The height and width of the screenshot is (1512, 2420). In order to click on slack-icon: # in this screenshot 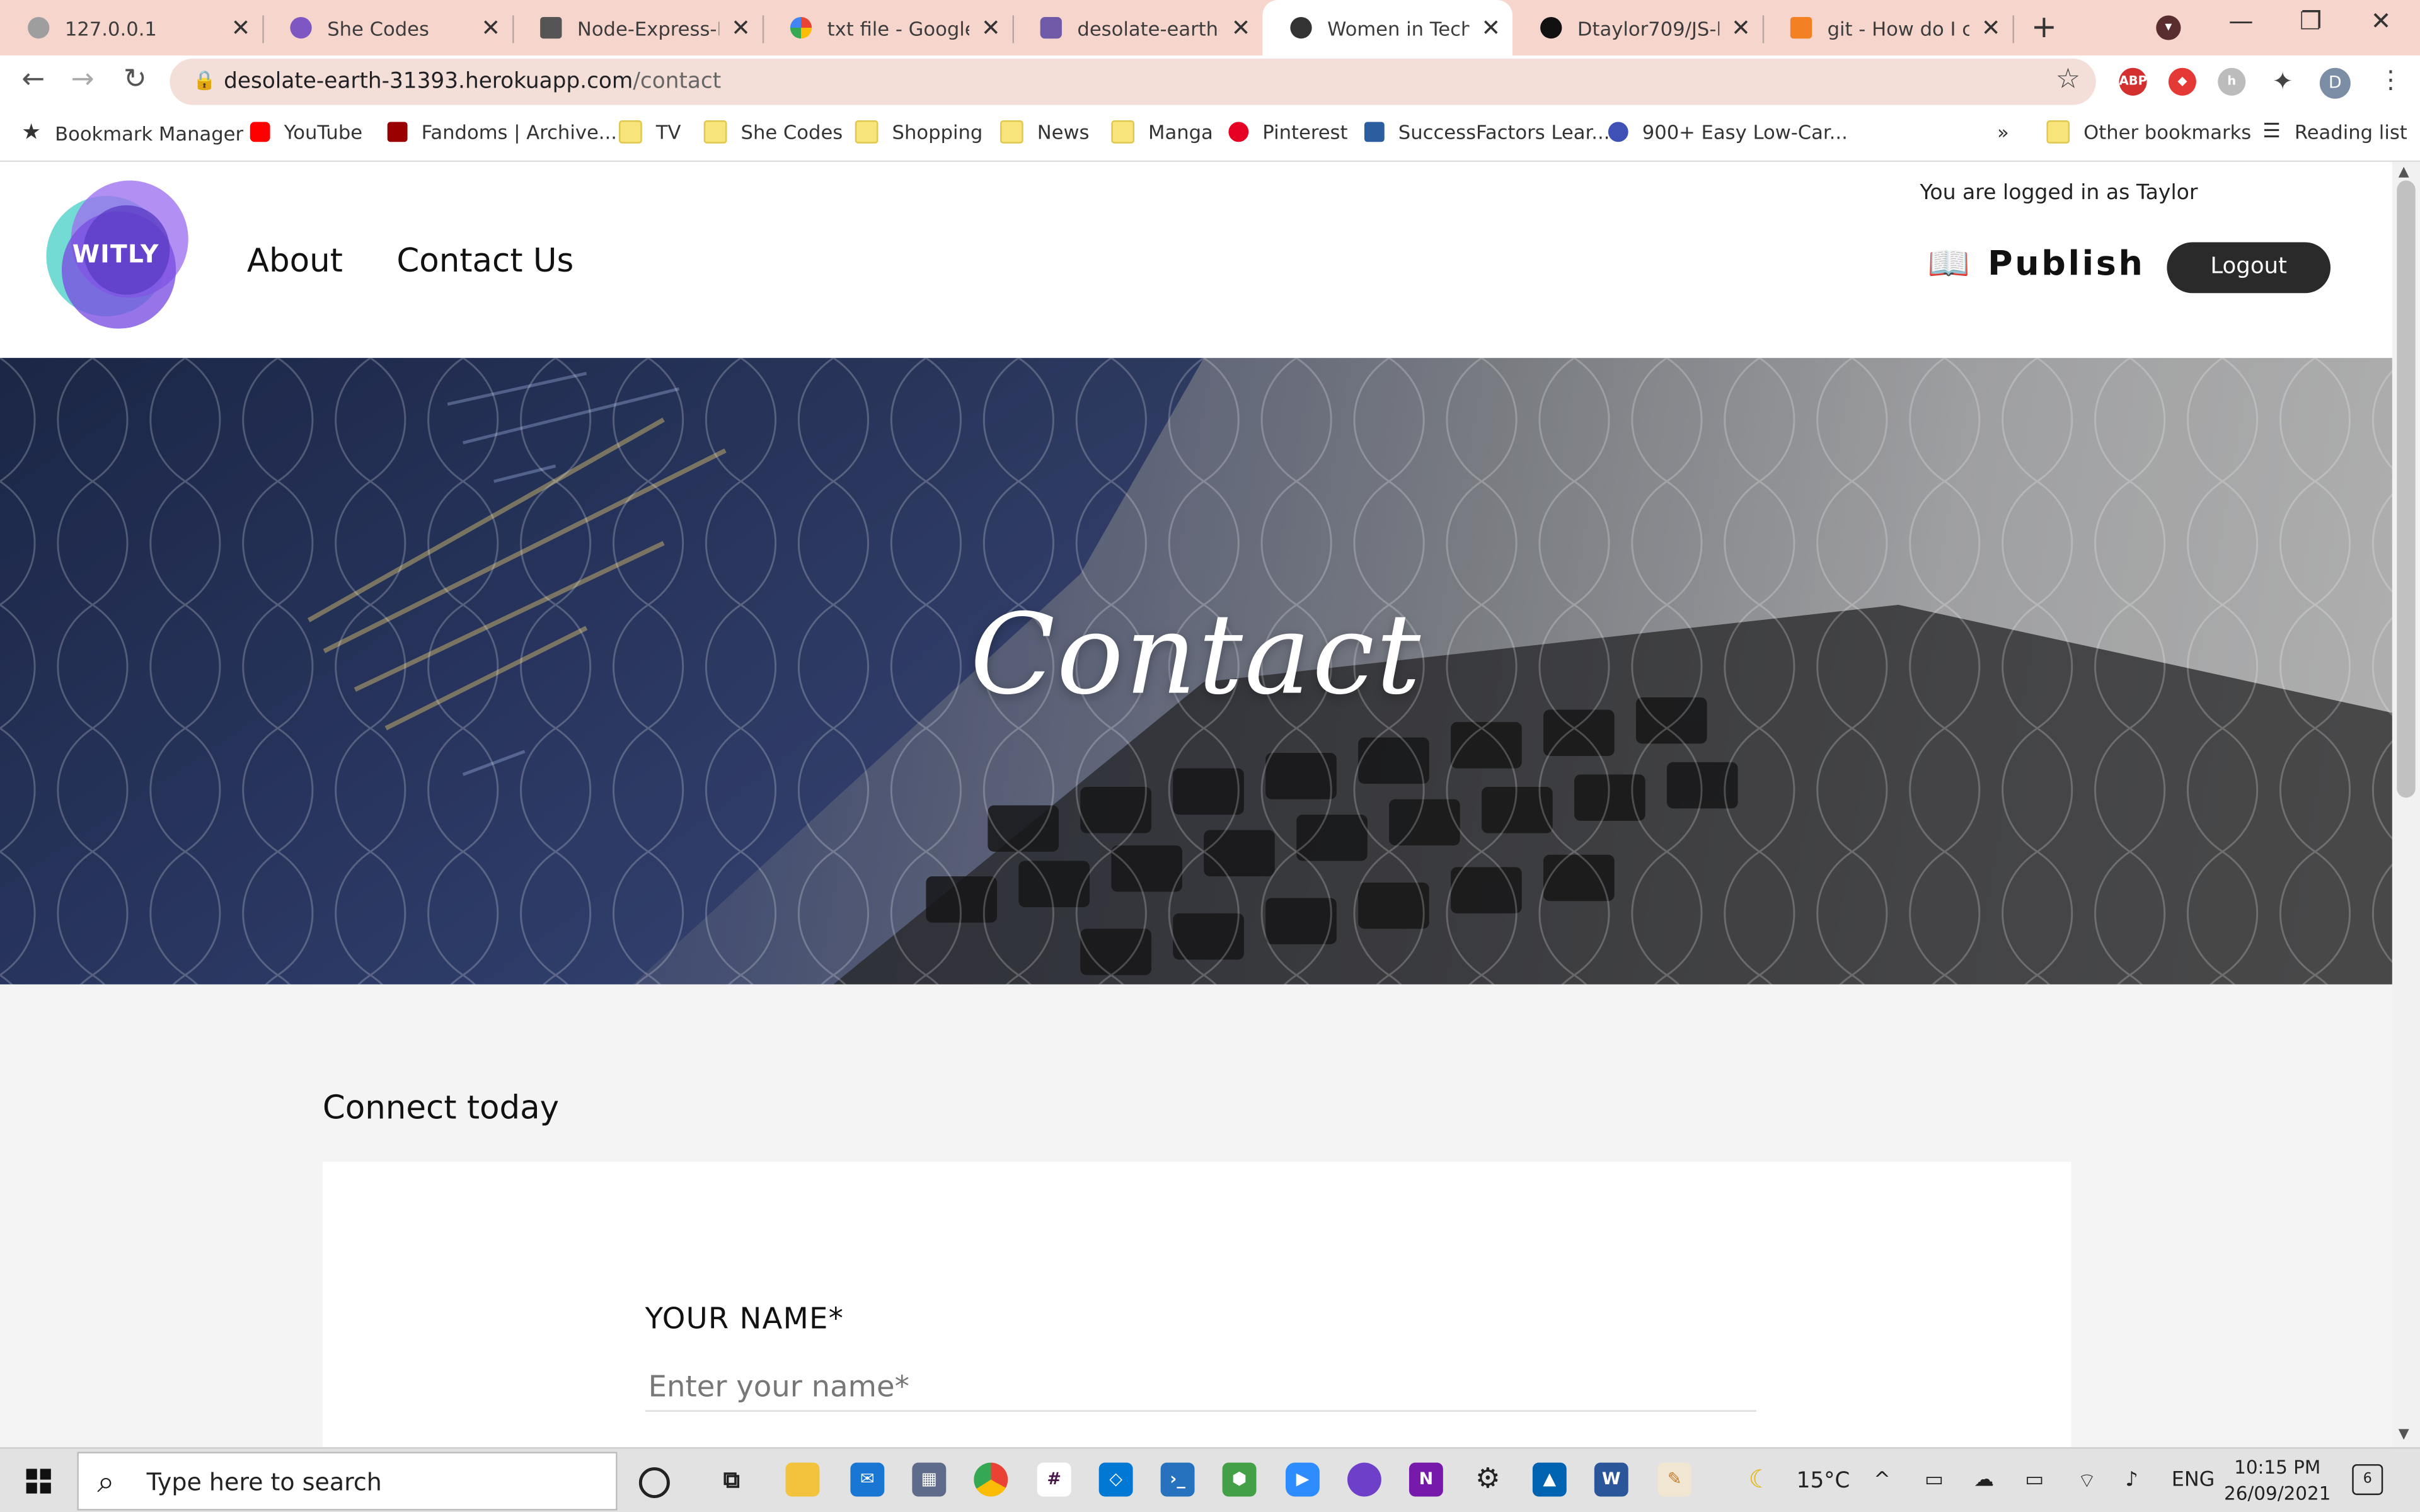, I will do `click(1054, 1479)`.